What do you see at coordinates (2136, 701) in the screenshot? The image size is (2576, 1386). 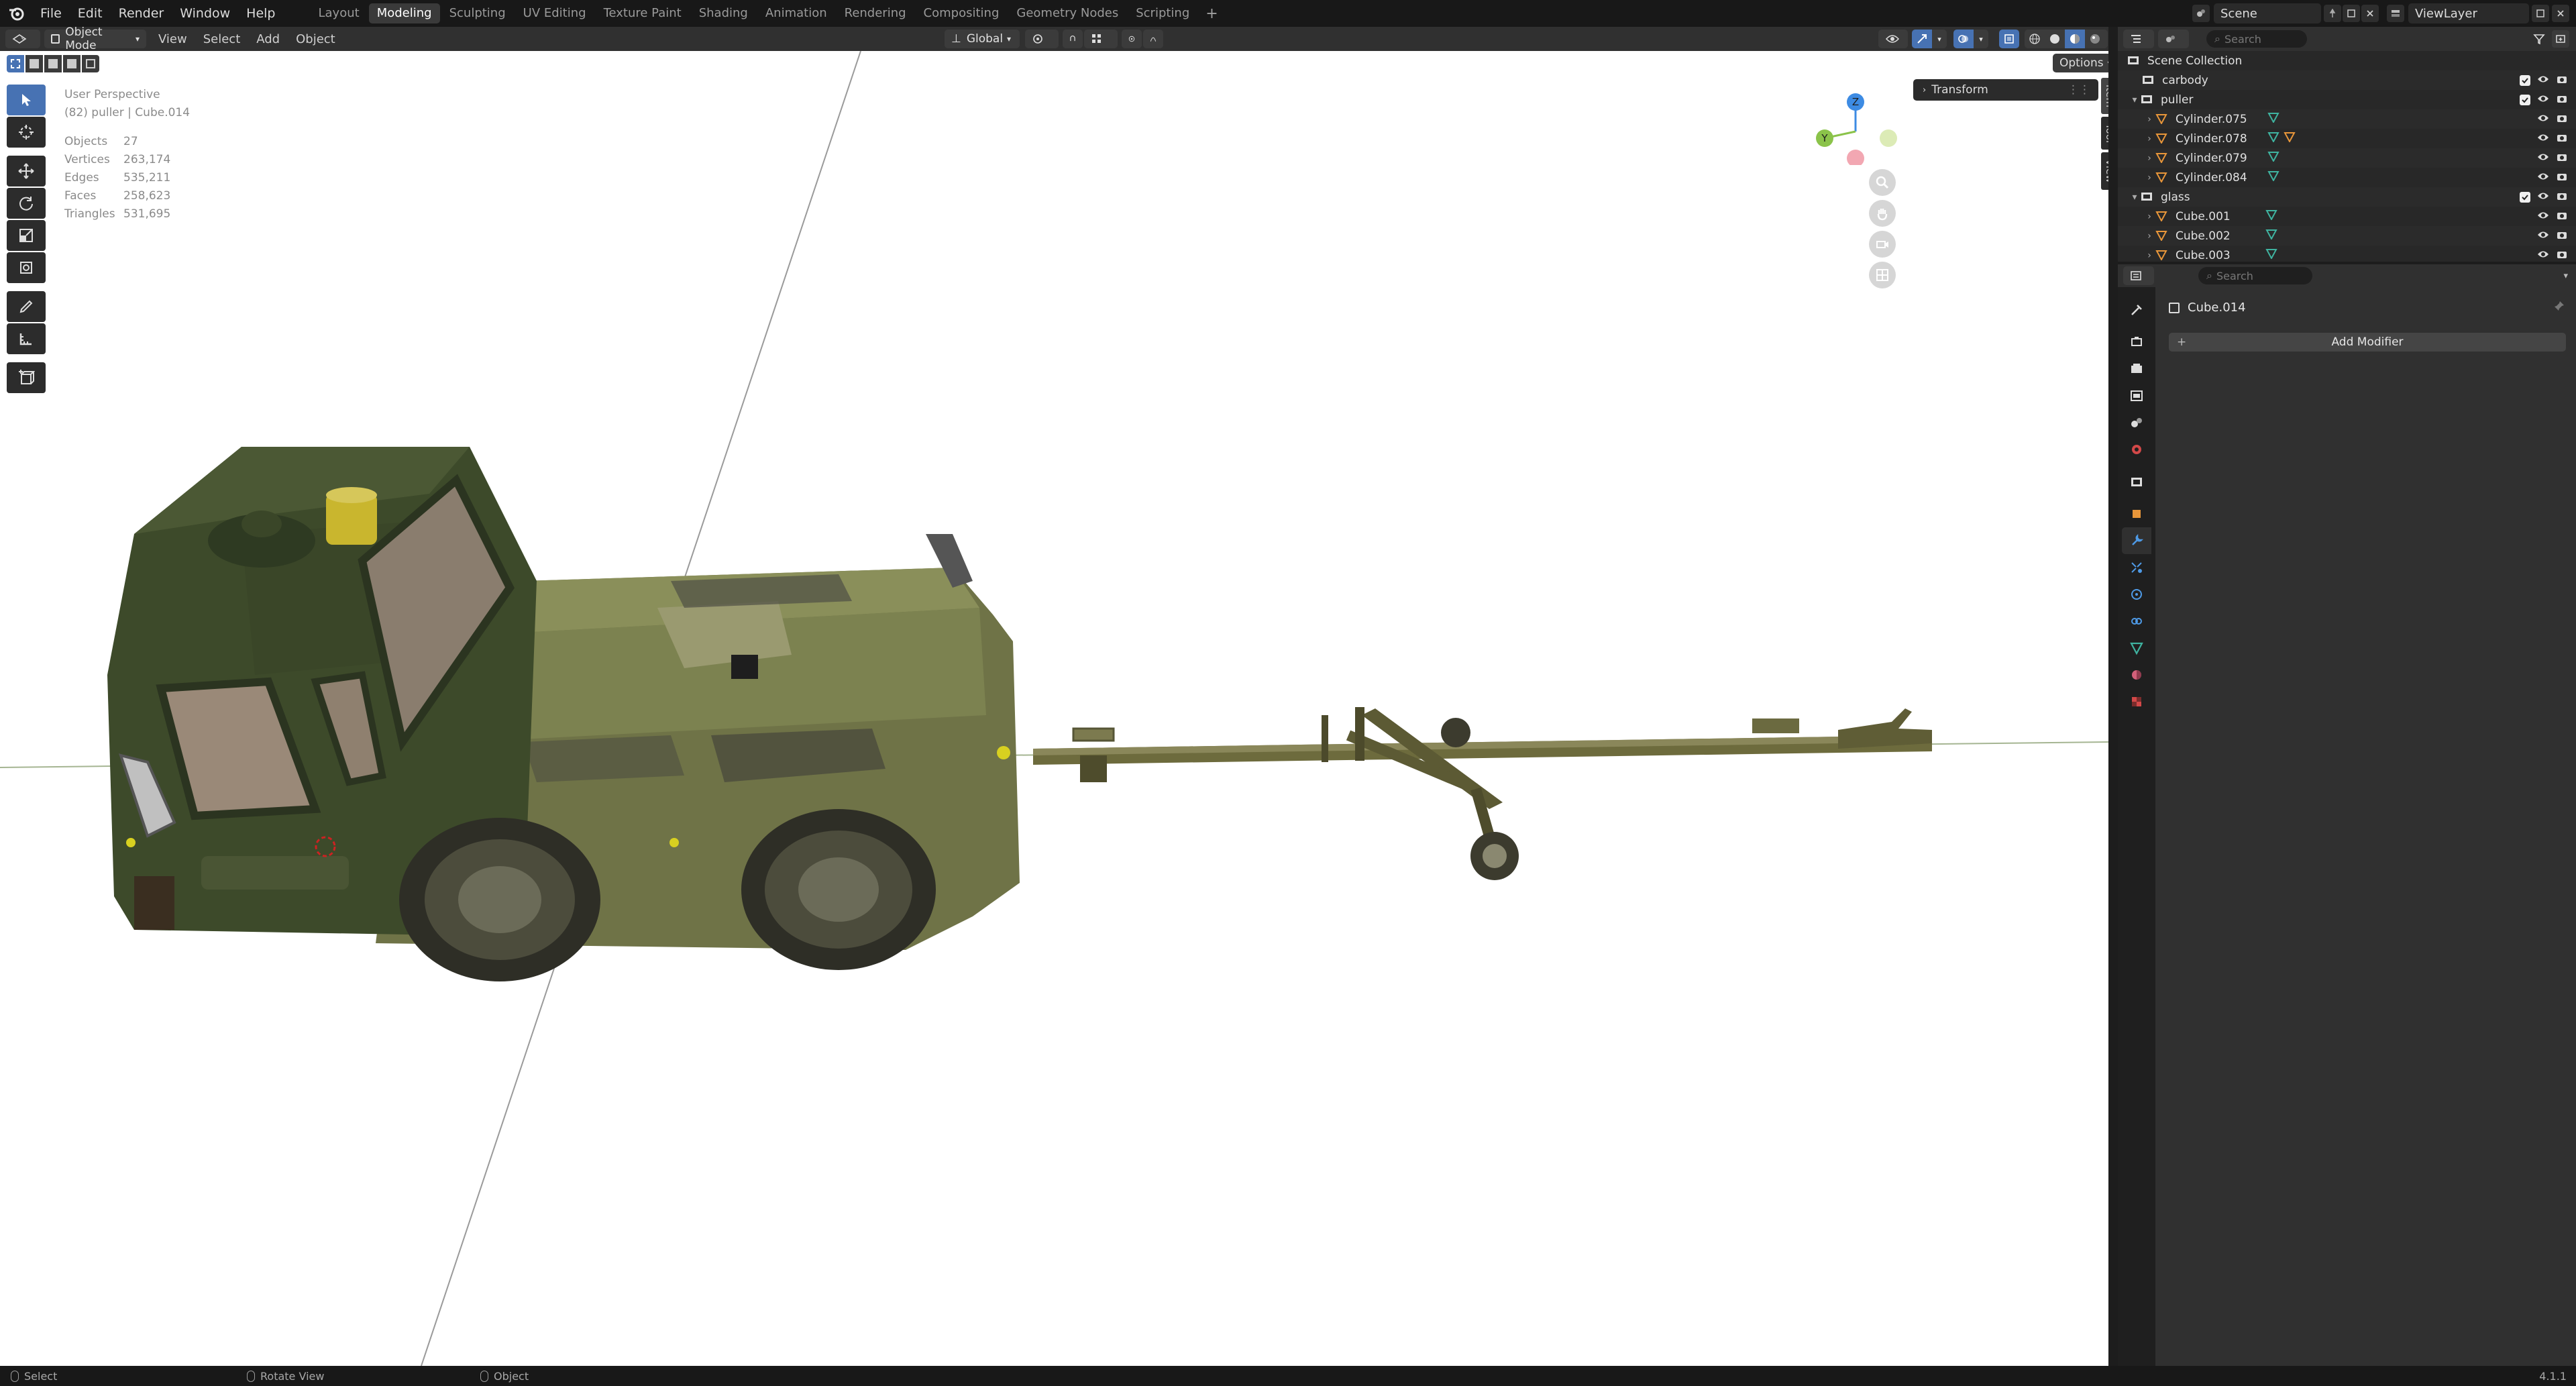 I see `texture-props-icon` at bounding box center [2136, 701].